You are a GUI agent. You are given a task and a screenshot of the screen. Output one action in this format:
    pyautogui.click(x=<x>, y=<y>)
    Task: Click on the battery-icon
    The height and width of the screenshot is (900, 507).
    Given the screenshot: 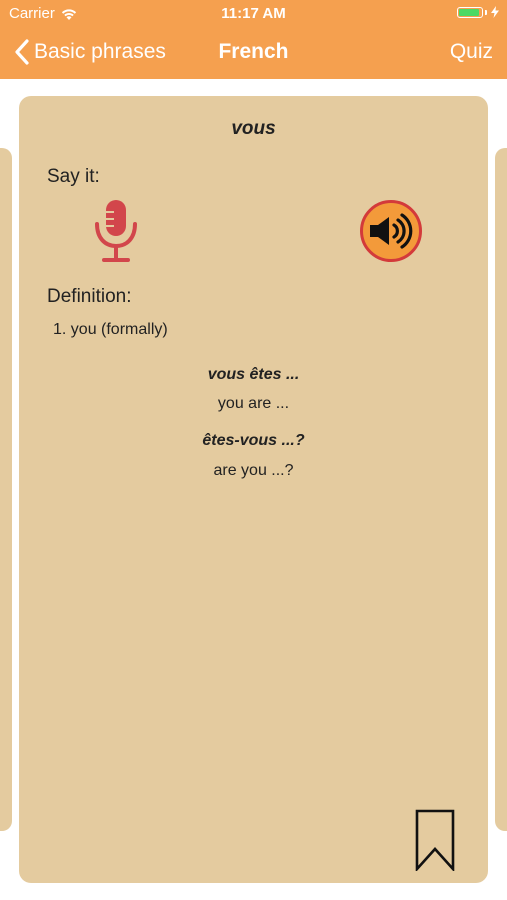 What is the action you would take?
    pyautogui.click(x=470, y=12)
    